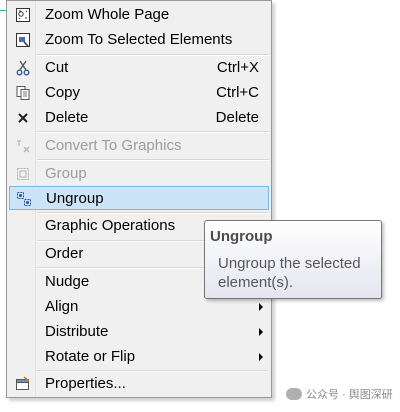  What do you see at coordinates (241, 236) in the screenshot?
I see `tooltip-title: Ungroup` at bounding box center [241, 236].